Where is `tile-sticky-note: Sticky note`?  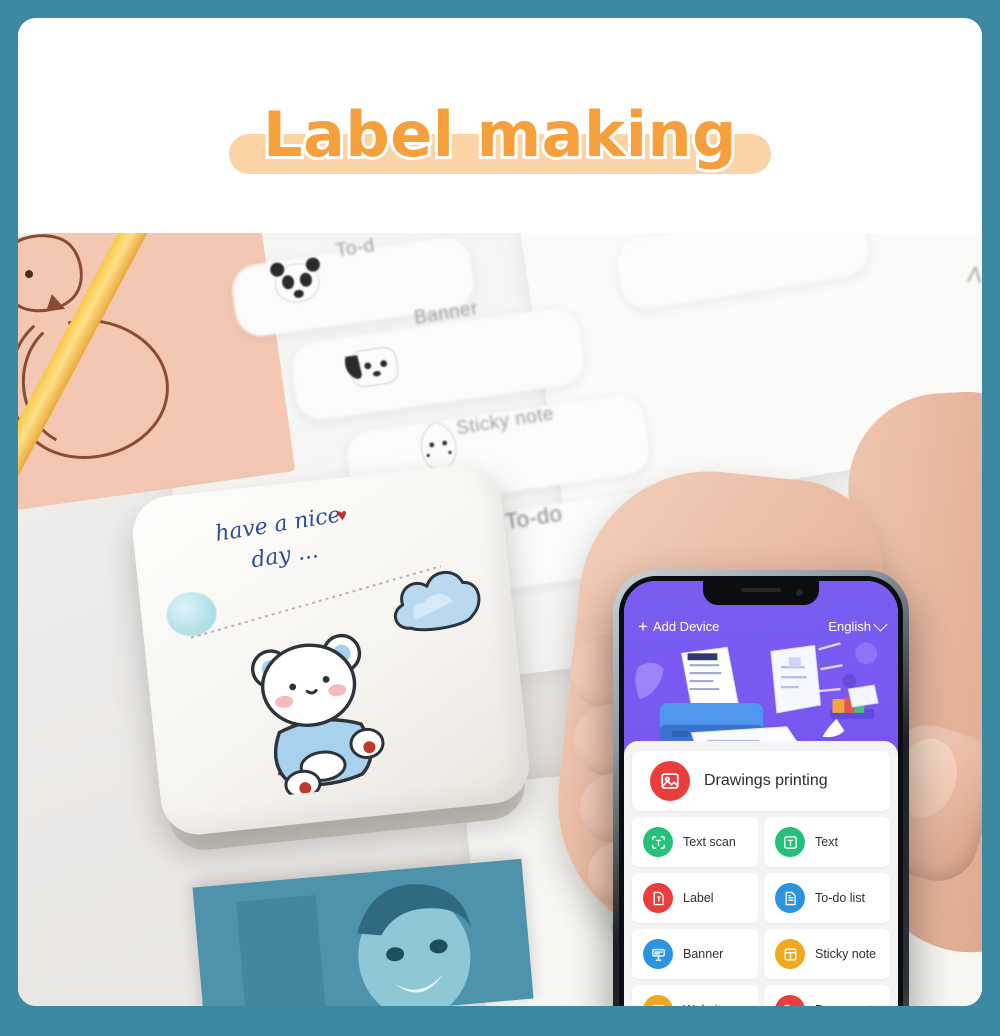 tile-sticky-note: Sticky note is located at coordinates (827, 954).